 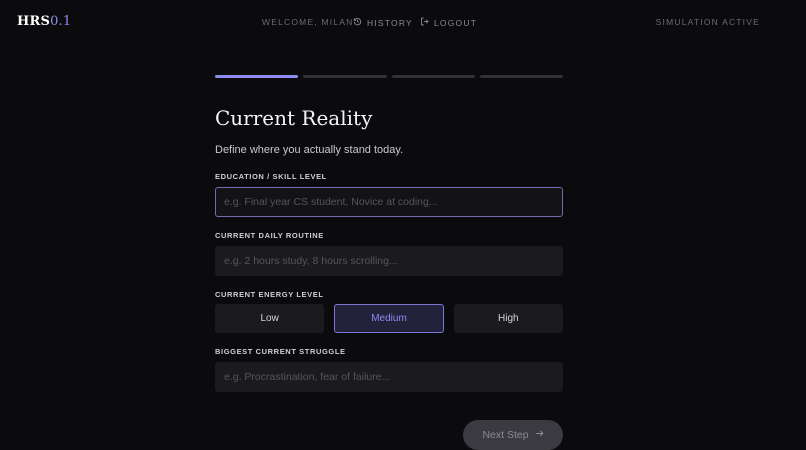 What do you see at coordinates (269, 294) in the screenshot?
I see `energy-label: CURRENT ENERGY LEVEL` at bounding box center [269, 294].